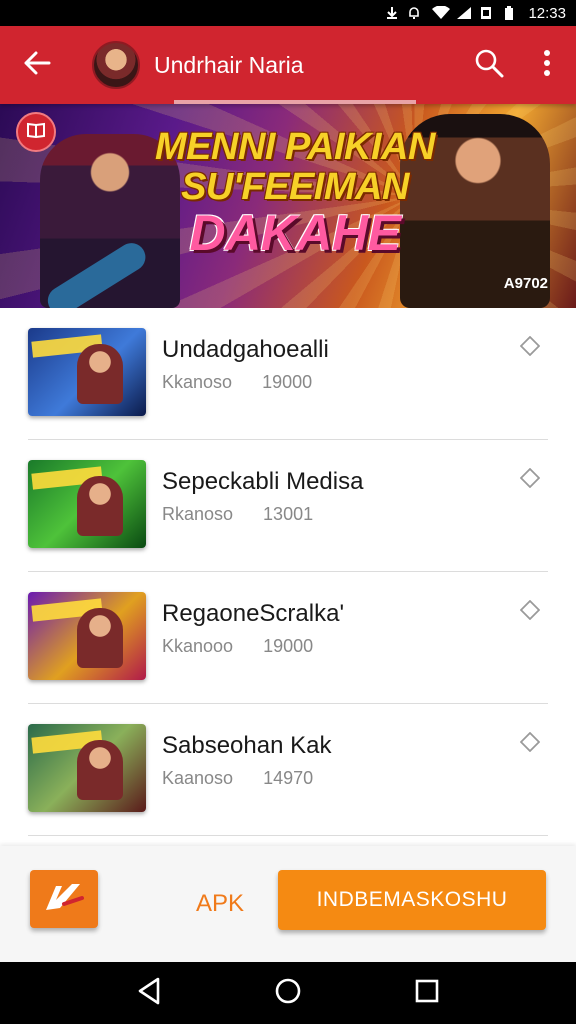 This screenshot has width=576, height=1024. Describe the element at coordinates (295, 186) in the screenshot. I see `banner-headline-line2: SU'FEEIMAN` at that location.